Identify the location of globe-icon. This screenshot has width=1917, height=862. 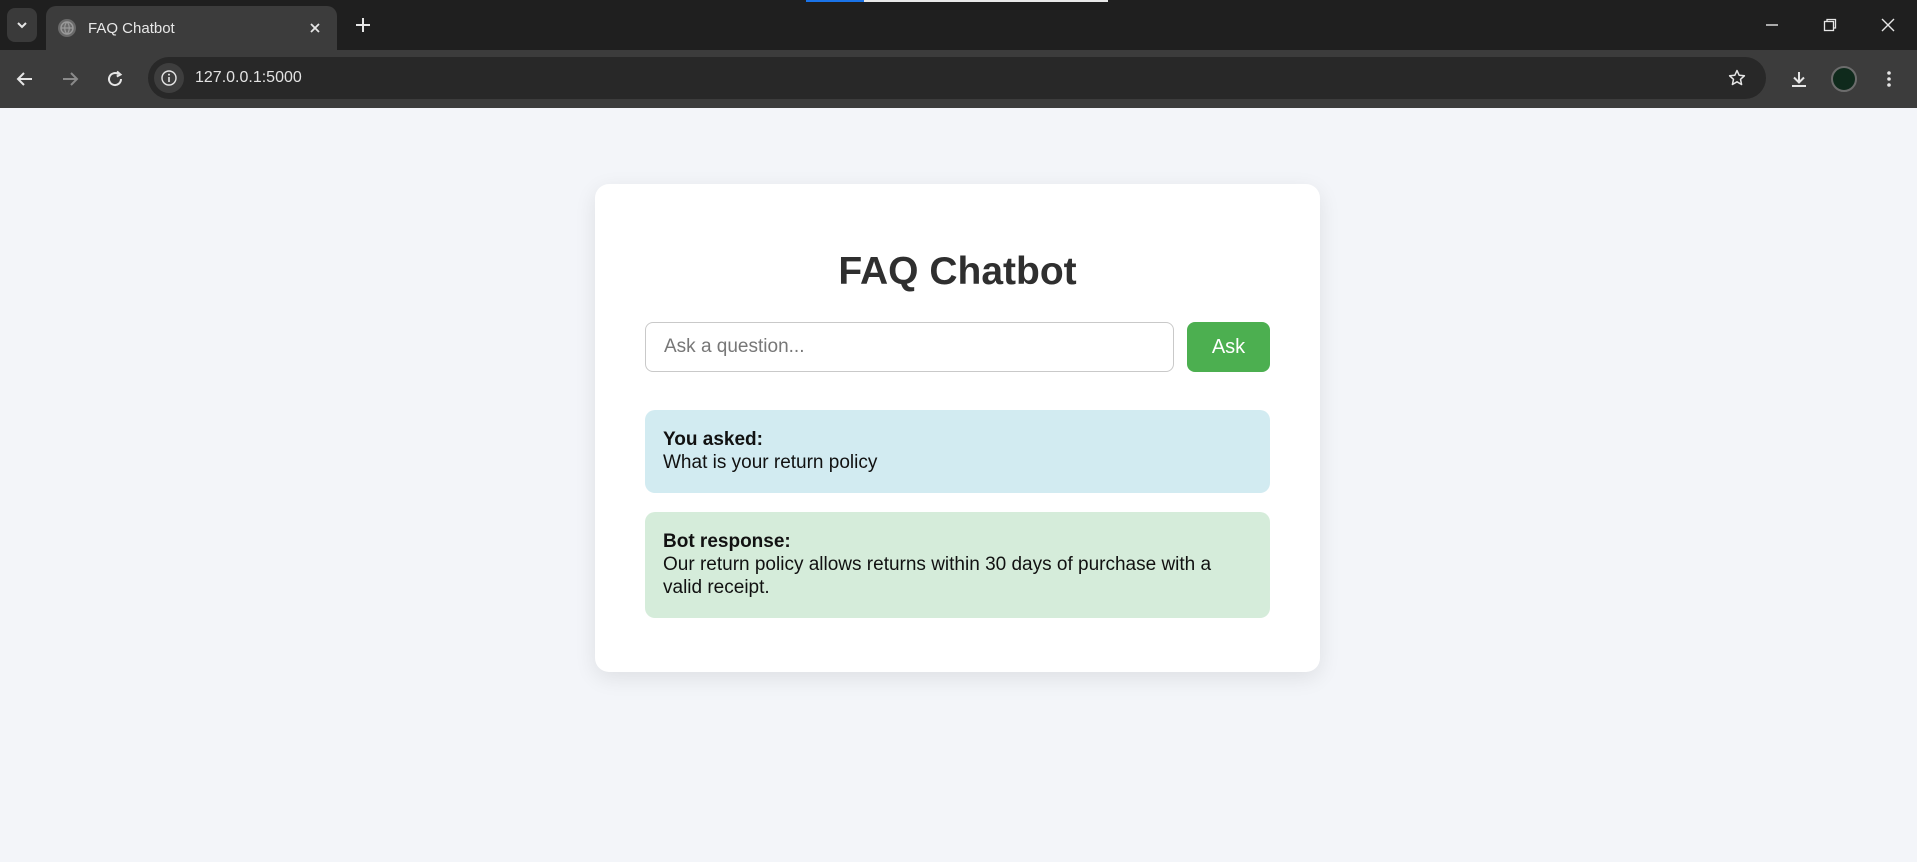
(67, 28).